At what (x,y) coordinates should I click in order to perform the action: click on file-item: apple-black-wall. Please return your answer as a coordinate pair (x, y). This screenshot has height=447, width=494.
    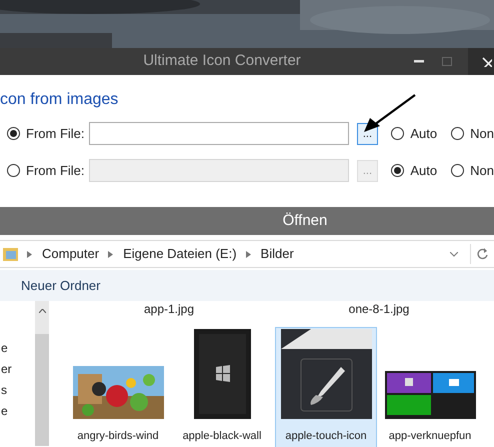
    Looking at the image, I should click on (222, 387).